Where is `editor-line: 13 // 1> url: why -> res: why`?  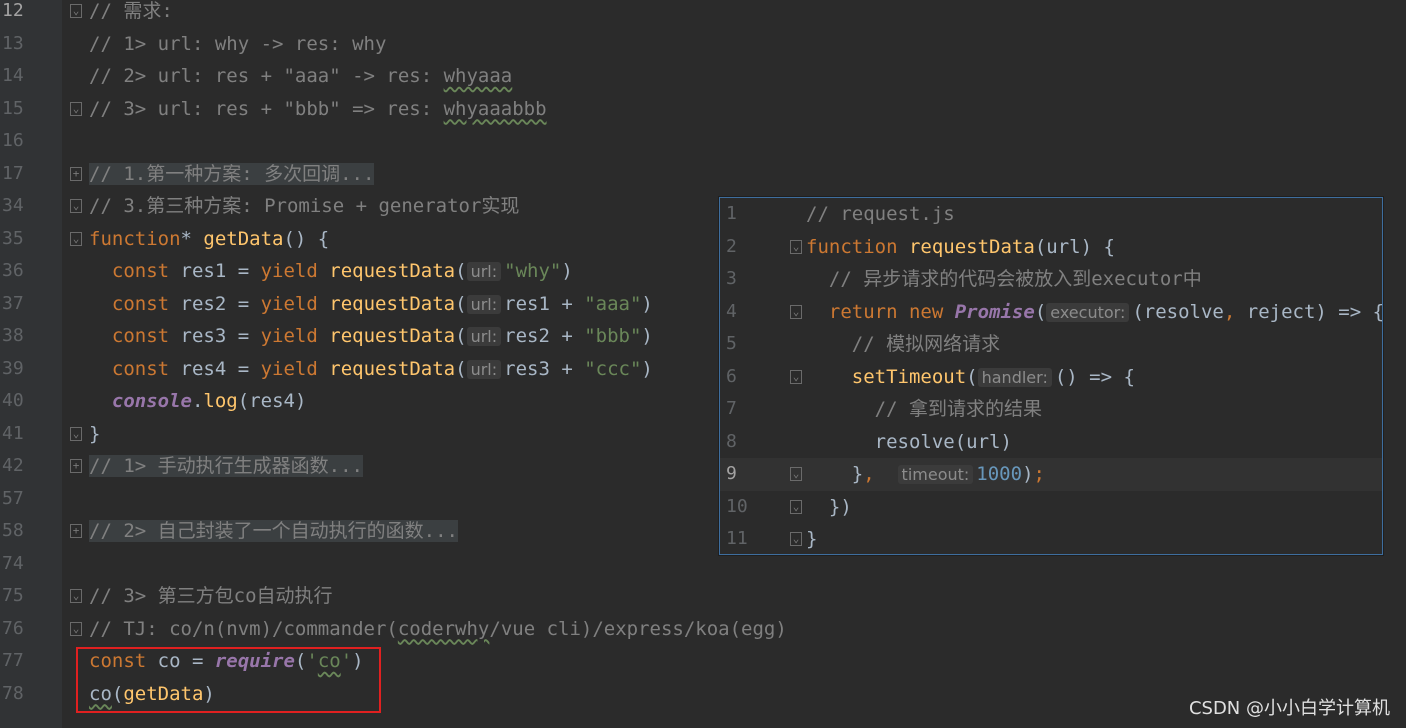
editor-line: 13 // 1> url: why -> res: why is located at coordinates (703, 44).